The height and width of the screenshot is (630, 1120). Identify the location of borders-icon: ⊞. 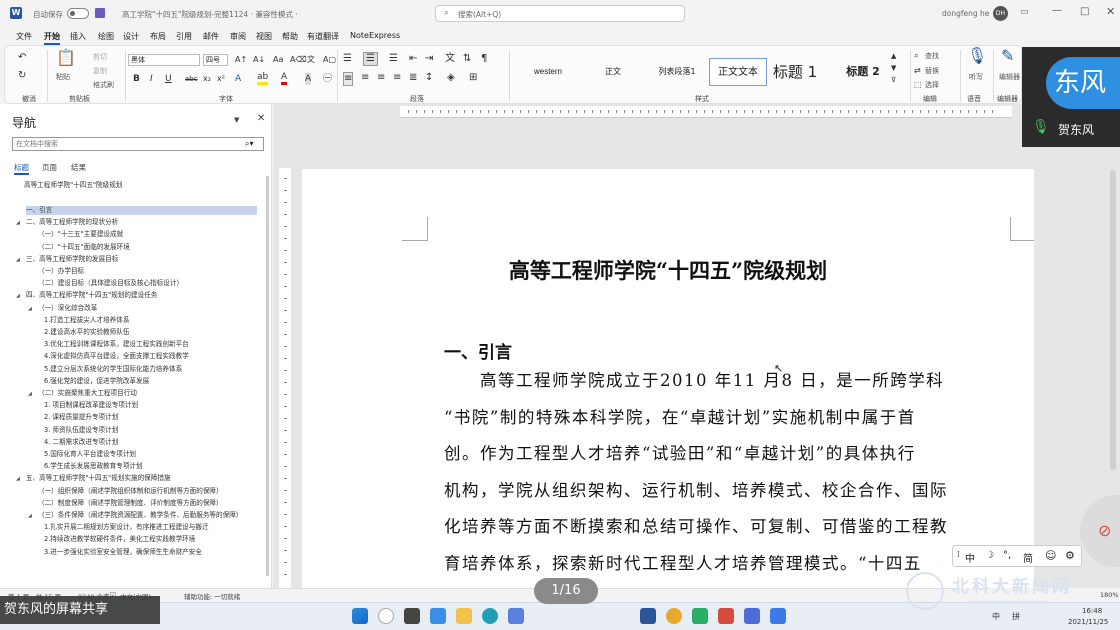
(473, 78).